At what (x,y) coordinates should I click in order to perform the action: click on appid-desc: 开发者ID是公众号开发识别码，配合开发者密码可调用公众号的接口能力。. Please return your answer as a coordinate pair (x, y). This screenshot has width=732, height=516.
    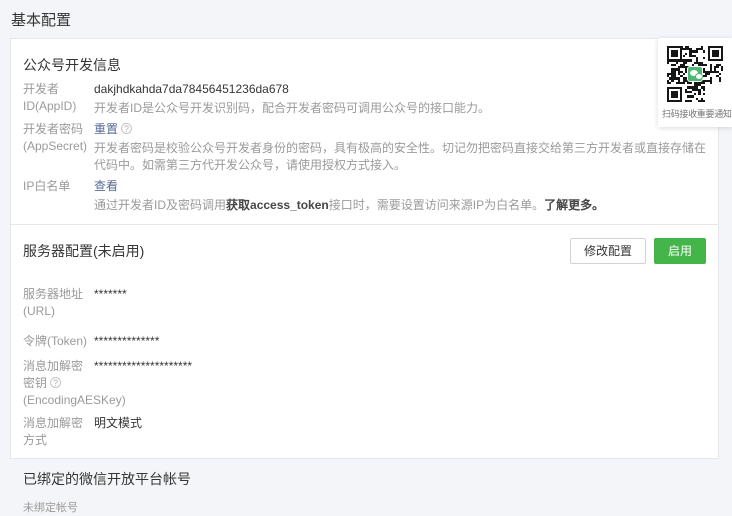
    Looking at the image, I should click on (292, 108).